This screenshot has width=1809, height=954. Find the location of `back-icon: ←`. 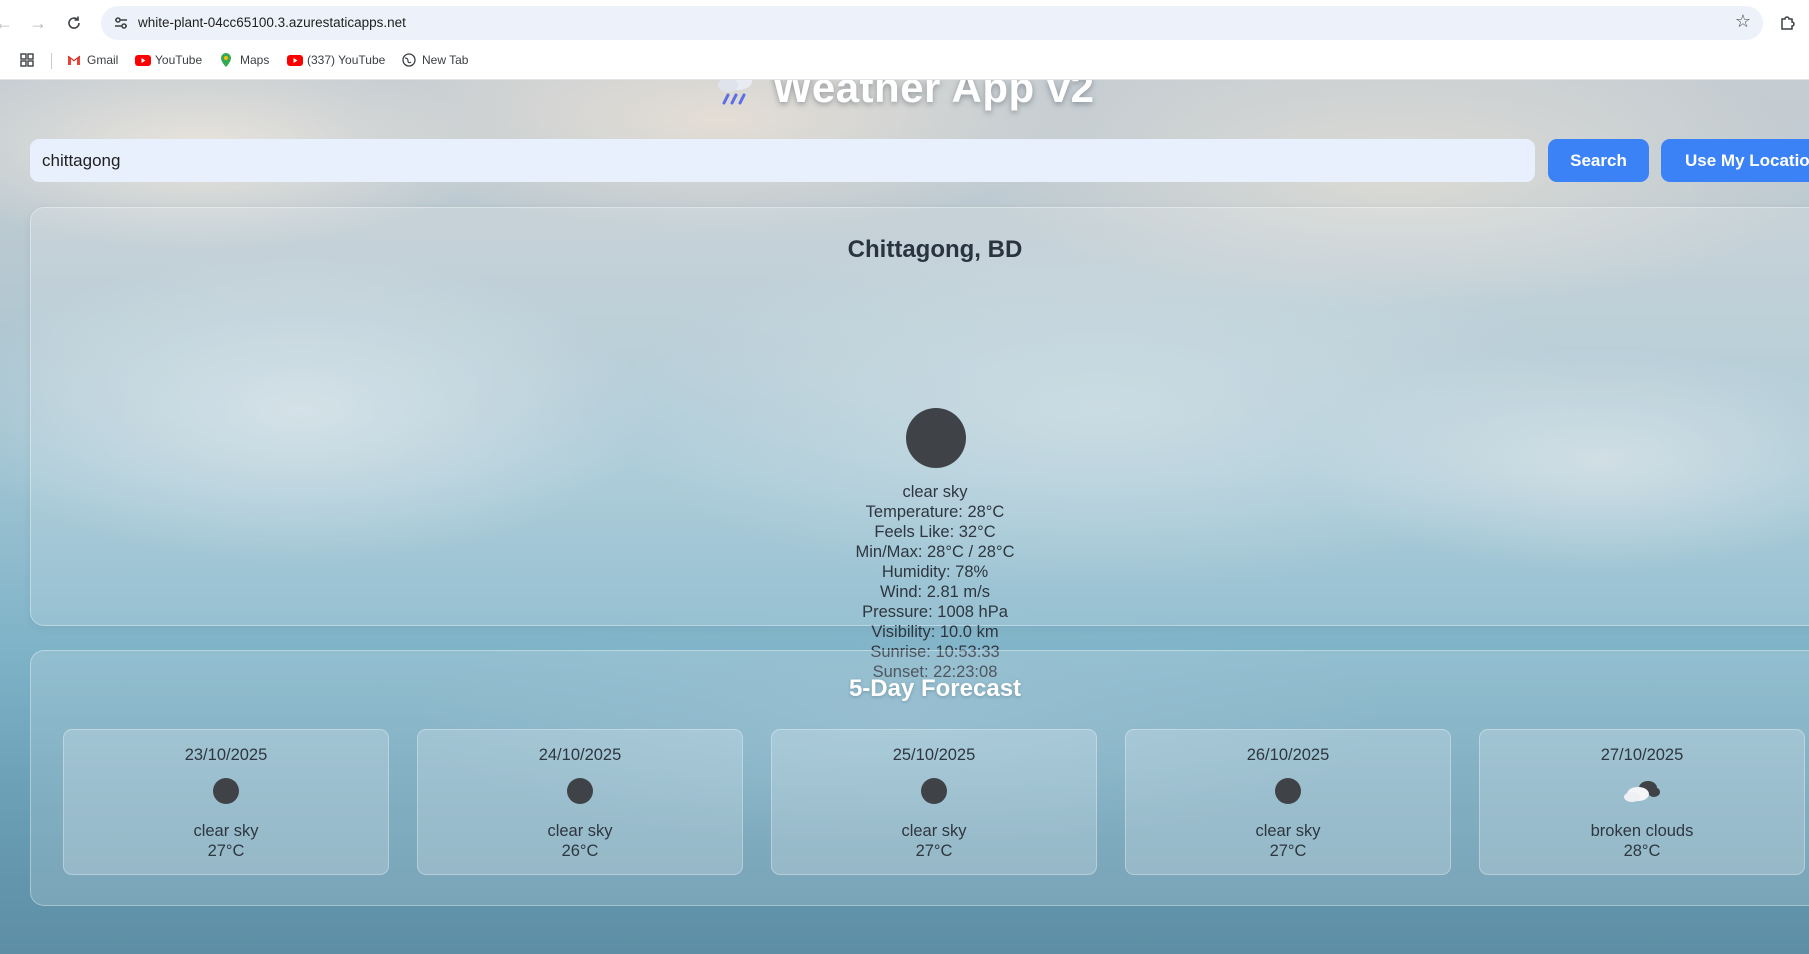

back-icon: ← is located at coordinates (9, 23).